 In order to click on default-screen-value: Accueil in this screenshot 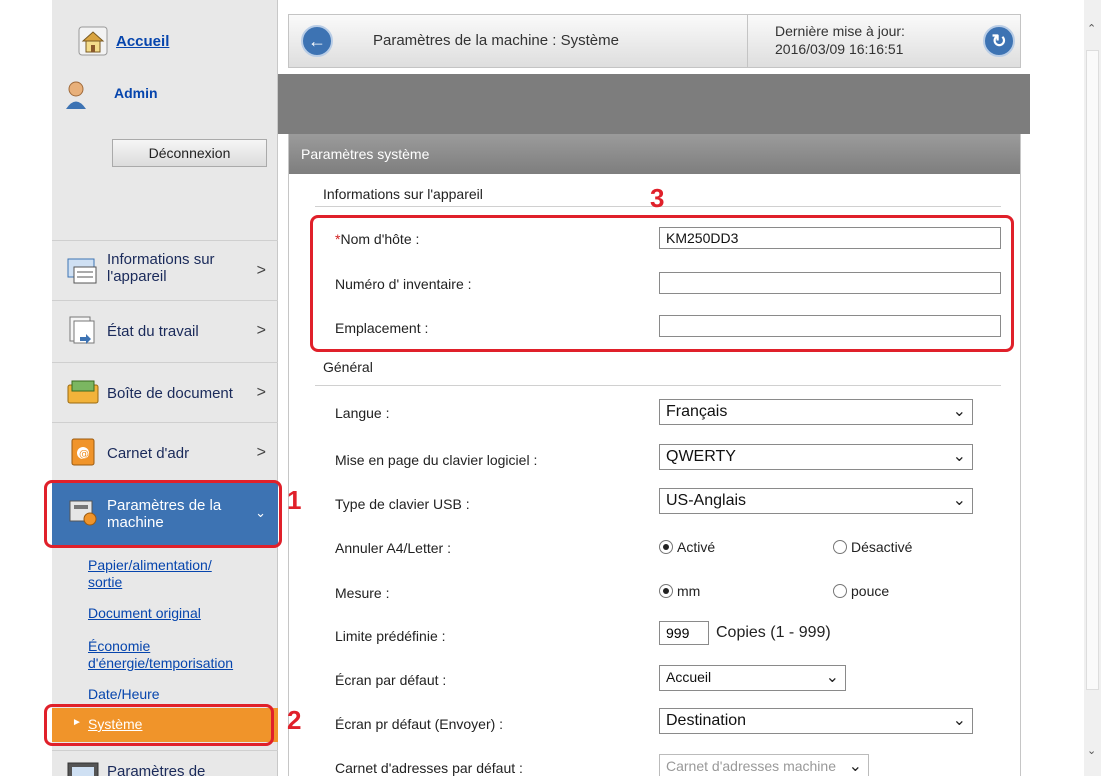, I will do `click(689, 677)`.